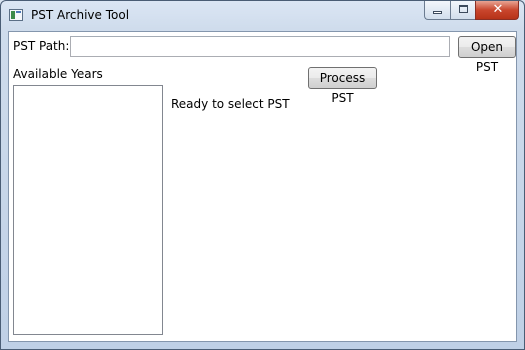 This screenshot has width=525, height=350. I want to click on process-pst-button: Process PST, so click(342, 86).